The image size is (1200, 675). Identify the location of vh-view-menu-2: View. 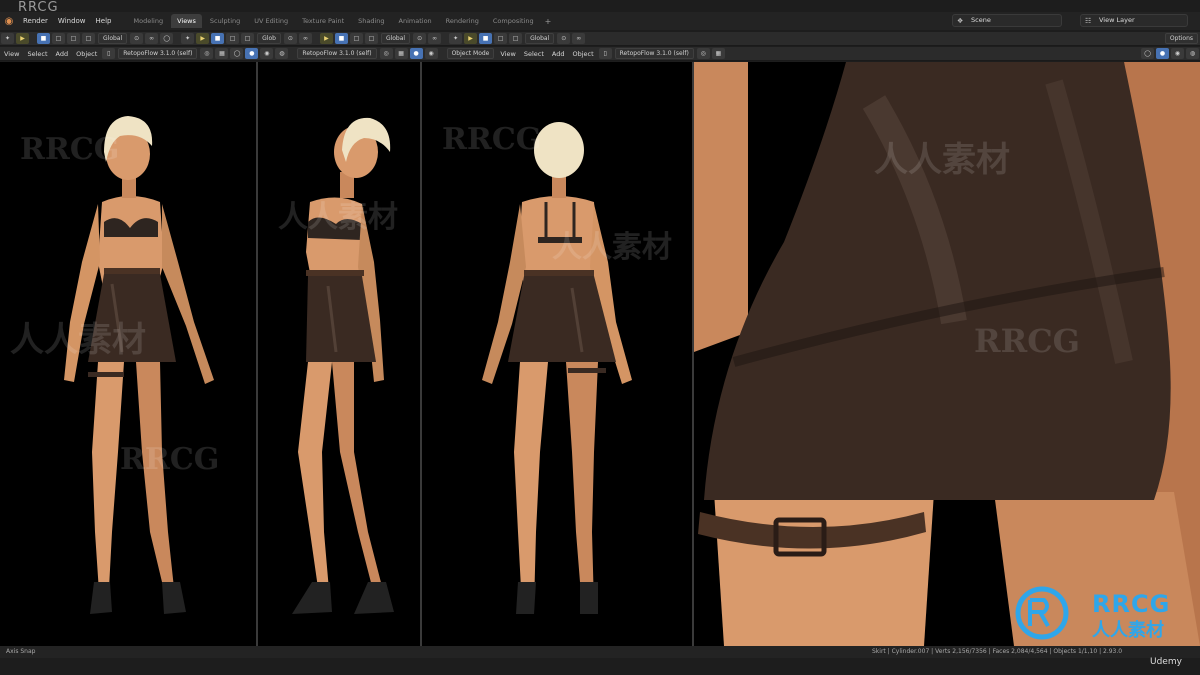
(507, 53).